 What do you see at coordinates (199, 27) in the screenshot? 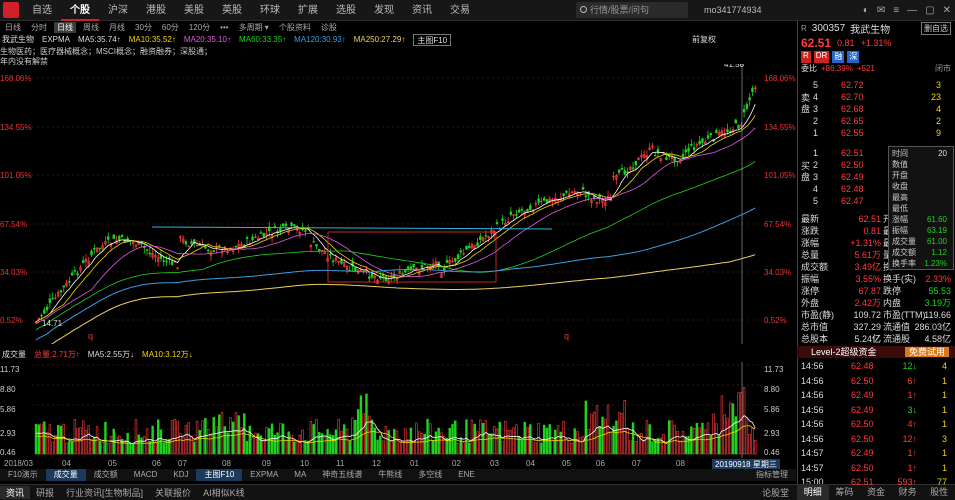
I see `period-button-7: 120分` at bounding box center [199, 27].